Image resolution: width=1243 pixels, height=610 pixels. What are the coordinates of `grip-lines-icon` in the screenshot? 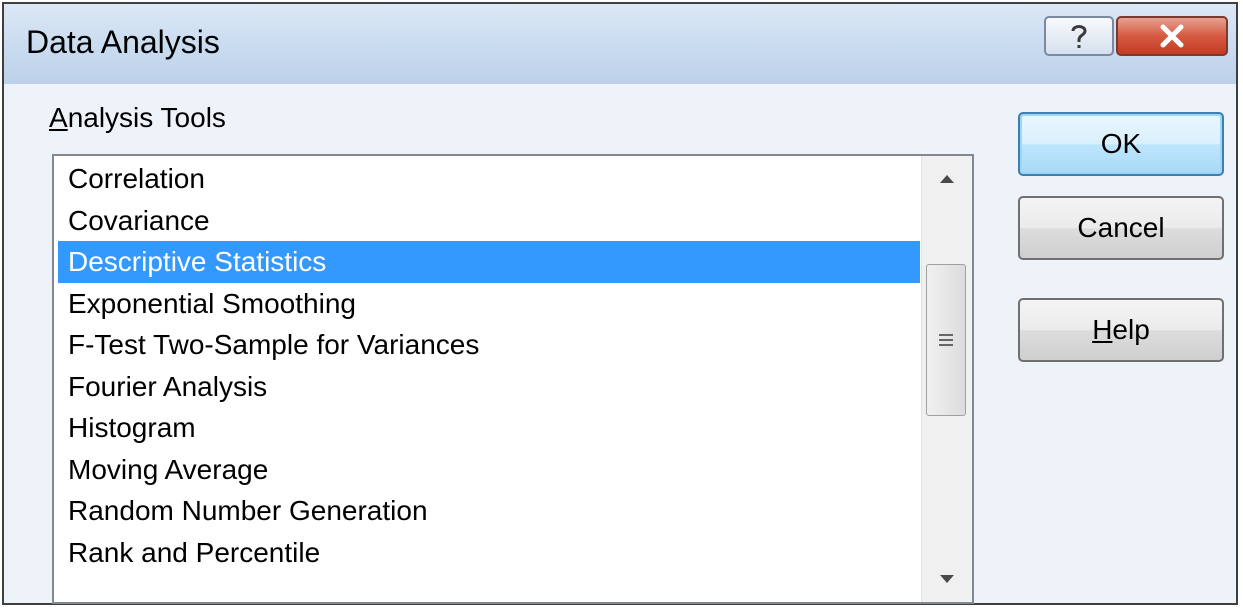 It's located at (946, 340).